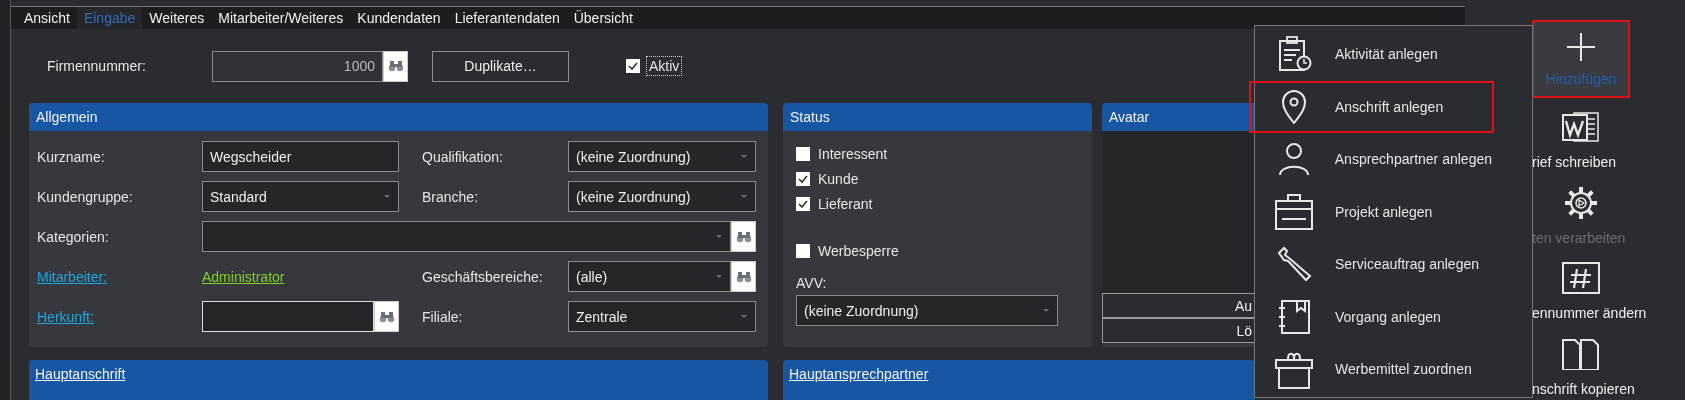 The height and width of the screenshot is (400, 1685). Describe the element at coordinates (1371, 264) in the screenshot. I see `menu-item: Serviceauftrag anlegen` at that location.